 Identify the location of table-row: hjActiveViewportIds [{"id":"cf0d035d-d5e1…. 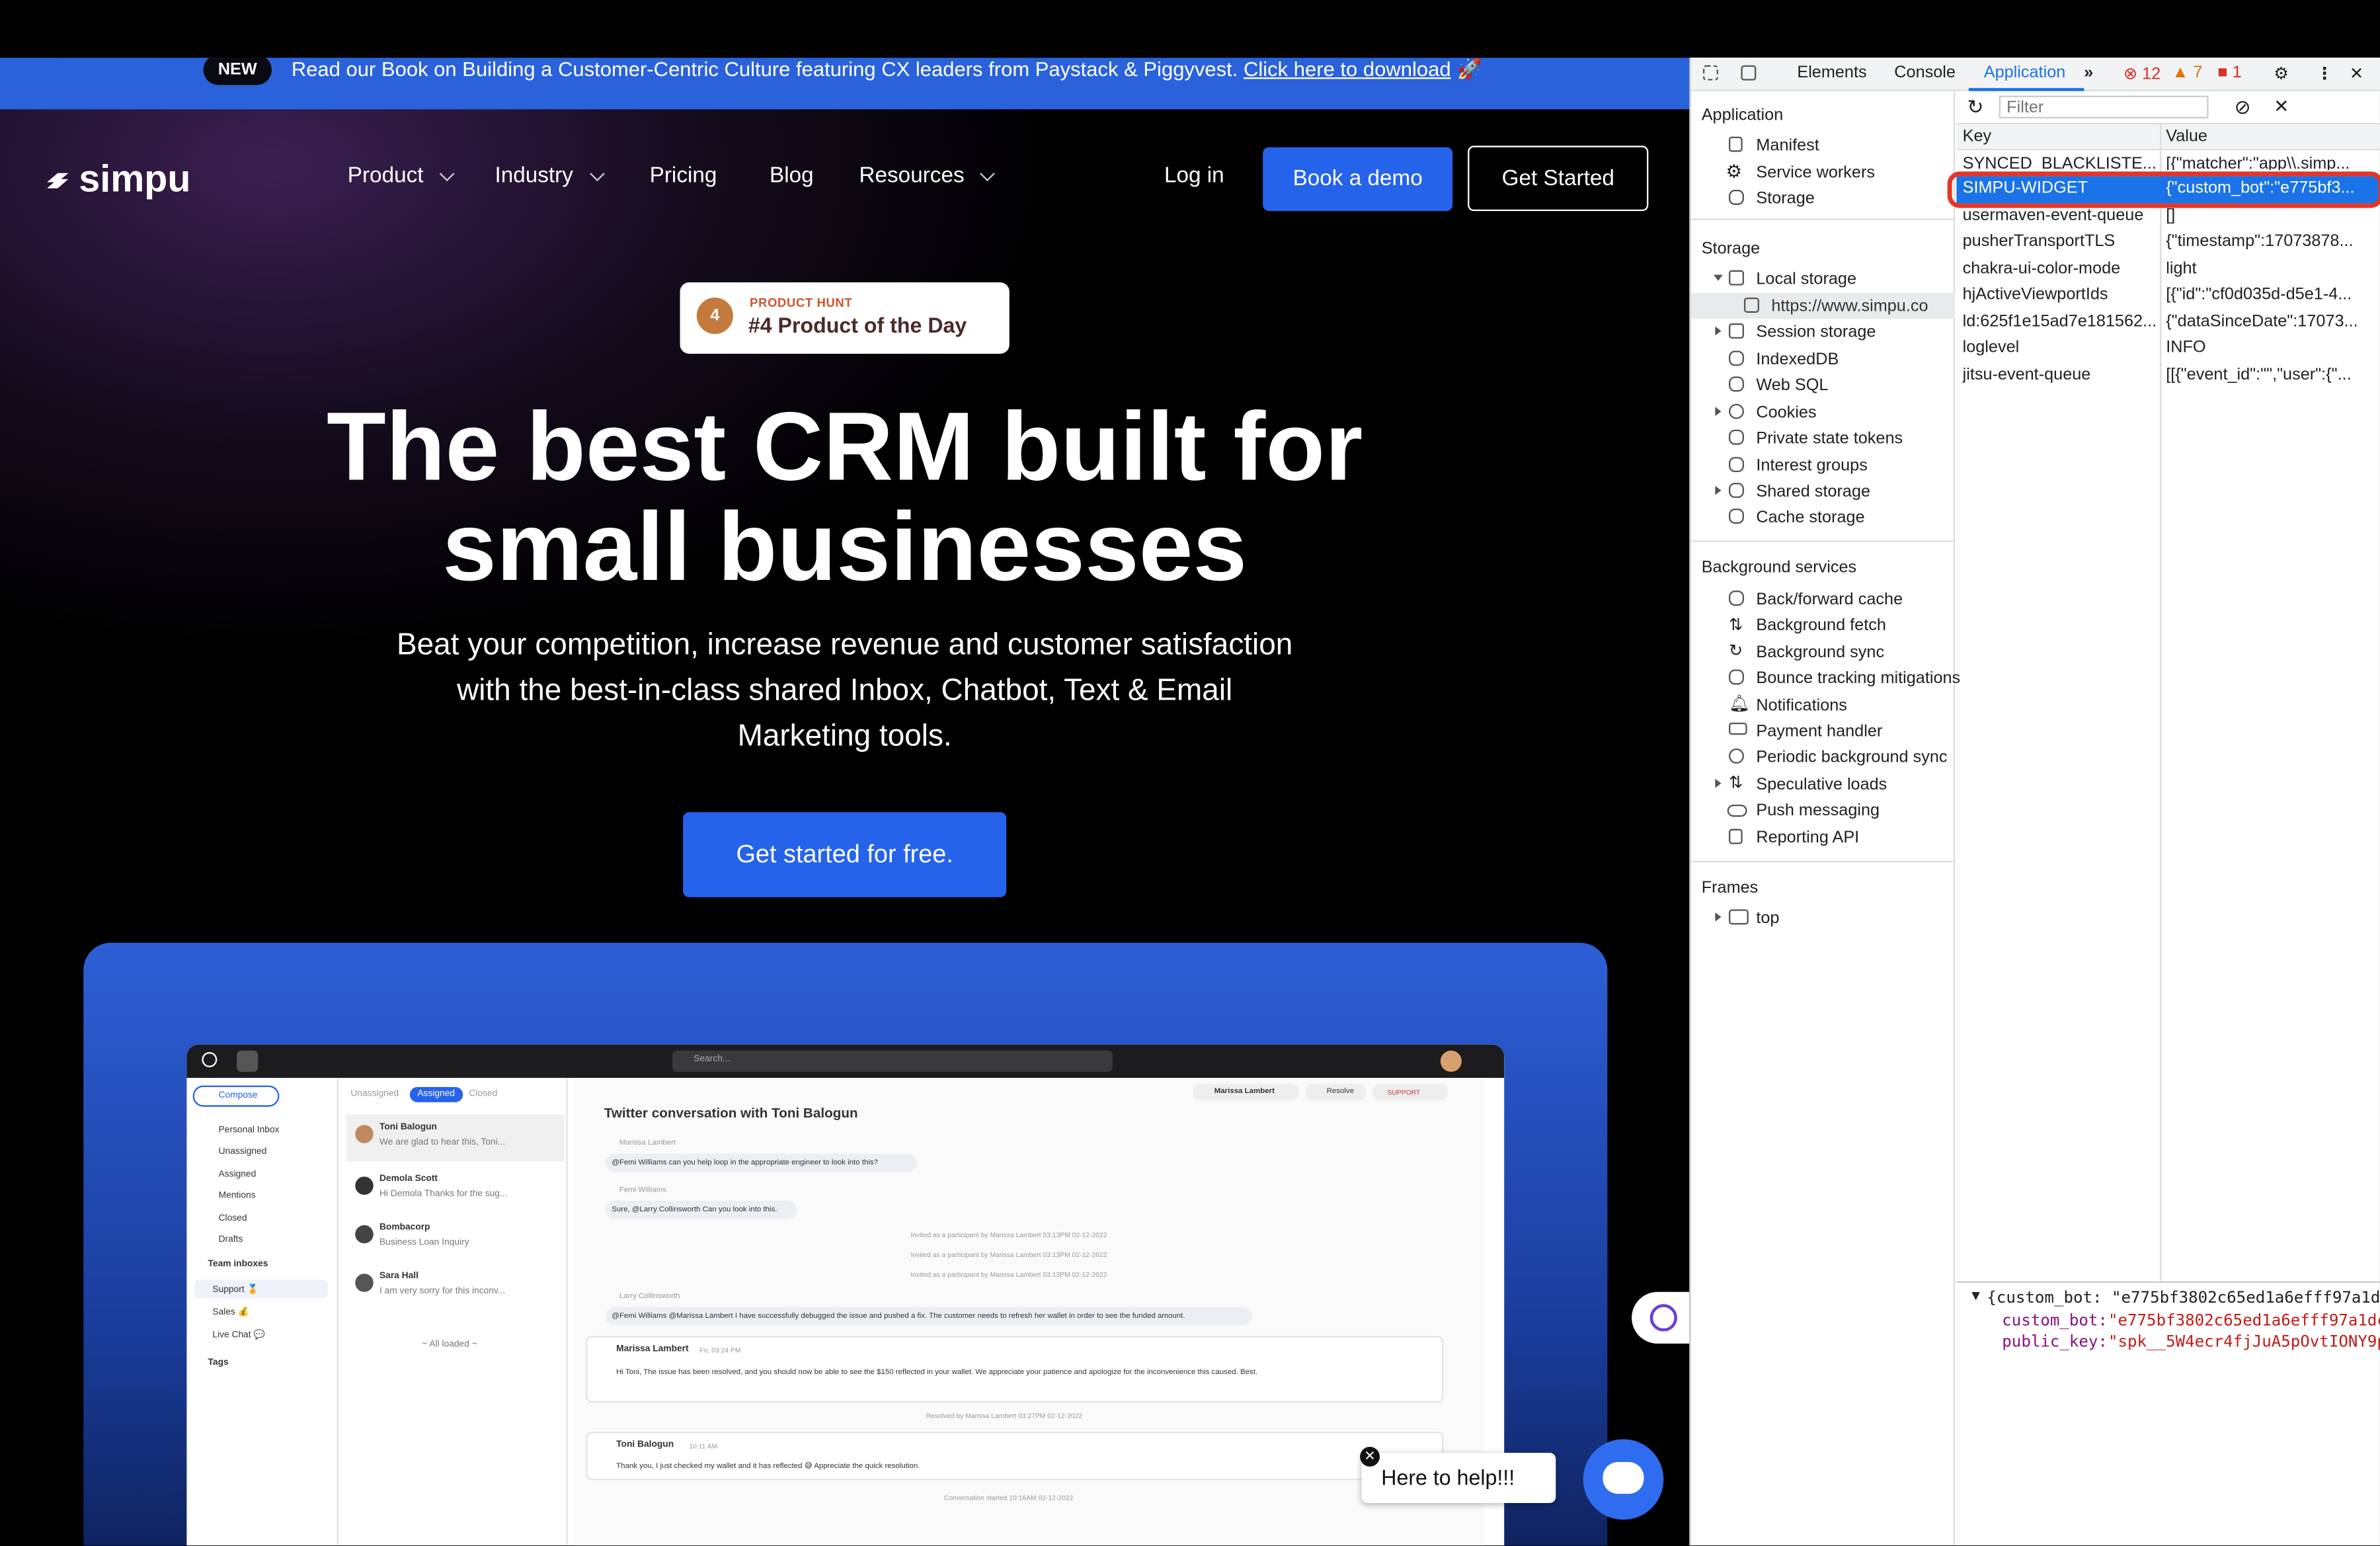
(2168, 295).